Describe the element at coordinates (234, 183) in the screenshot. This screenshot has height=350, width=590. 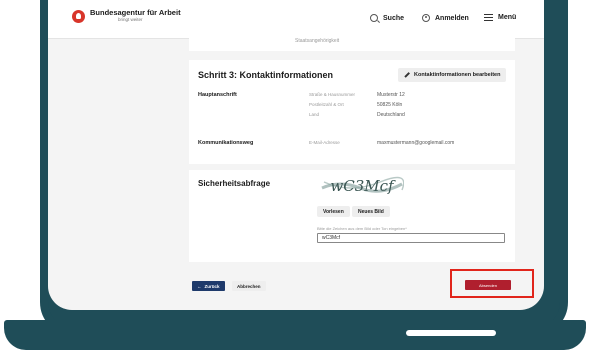
I see `captcha-title: Sicherheitsabfrage` at that location.